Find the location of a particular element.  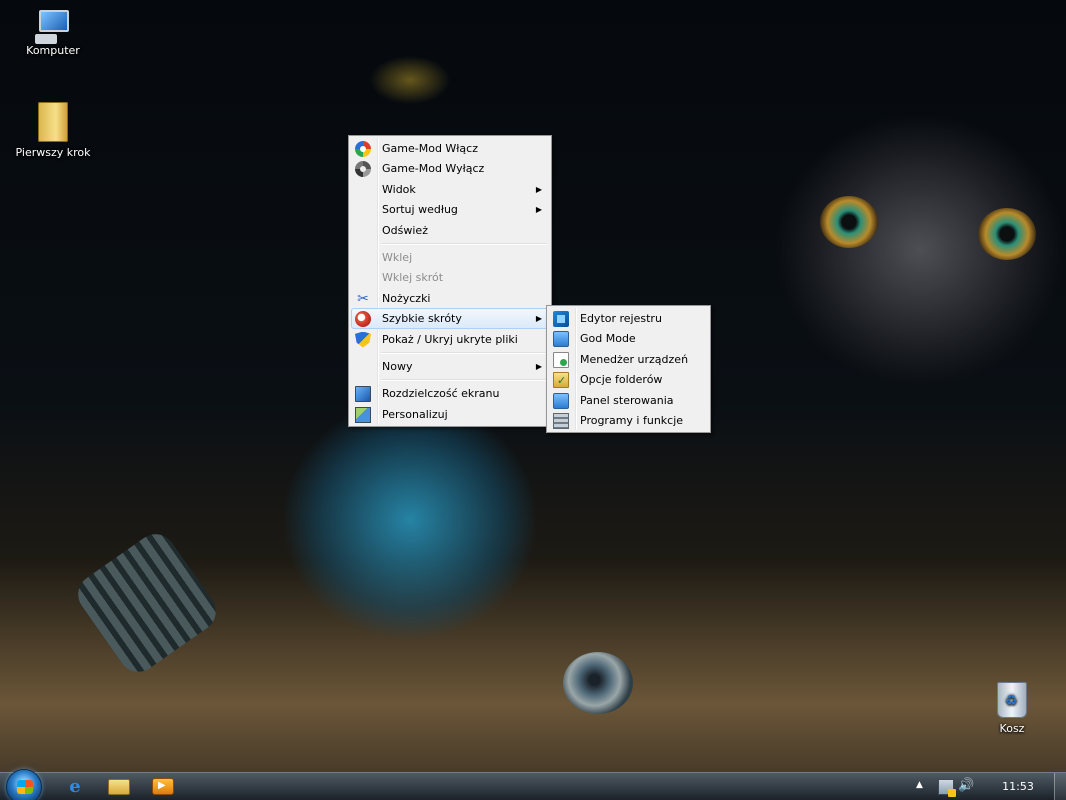

shield-icon is located at coordinates (363, 339).